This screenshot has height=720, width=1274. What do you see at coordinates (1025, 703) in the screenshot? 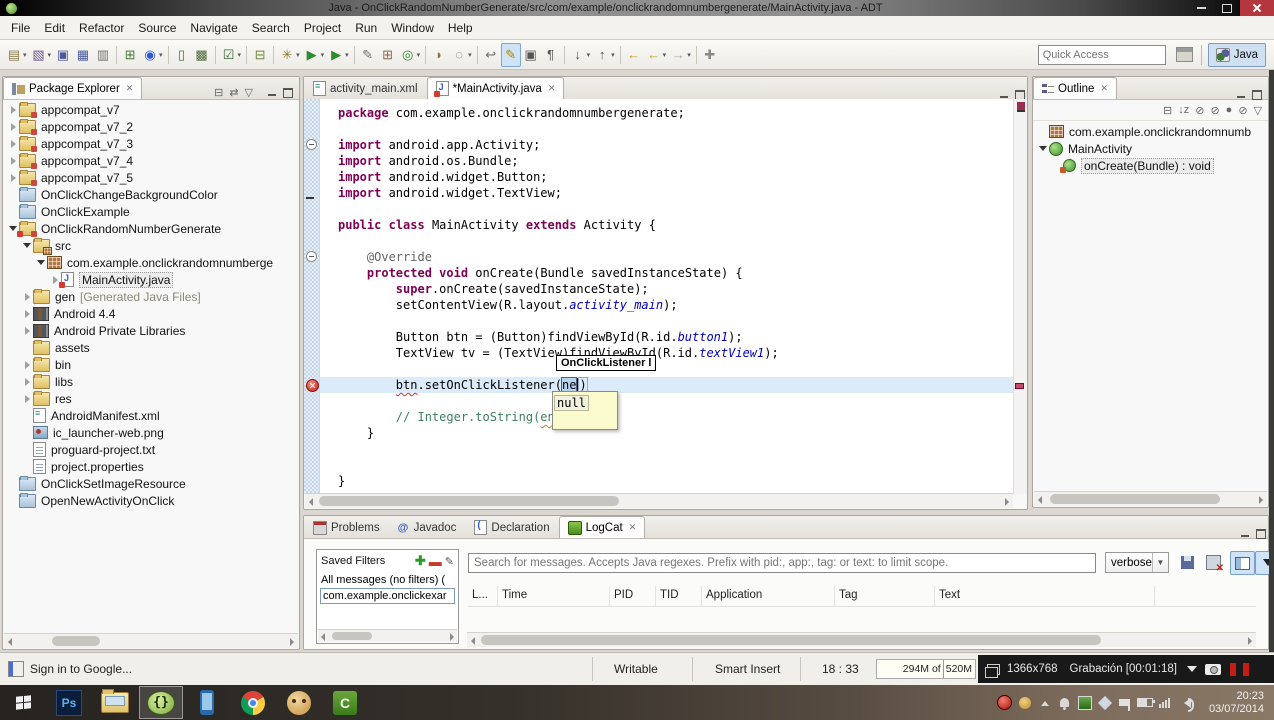
I see `tray-character` at bounding box center [1025, 703].